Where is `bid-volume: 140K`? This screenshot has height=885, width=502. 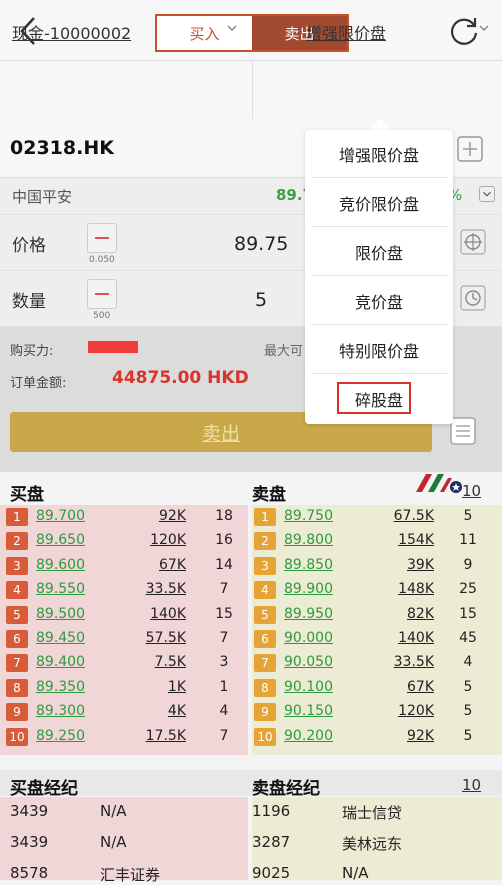
bid-volume: 140K is located at coordinates (151, 614).